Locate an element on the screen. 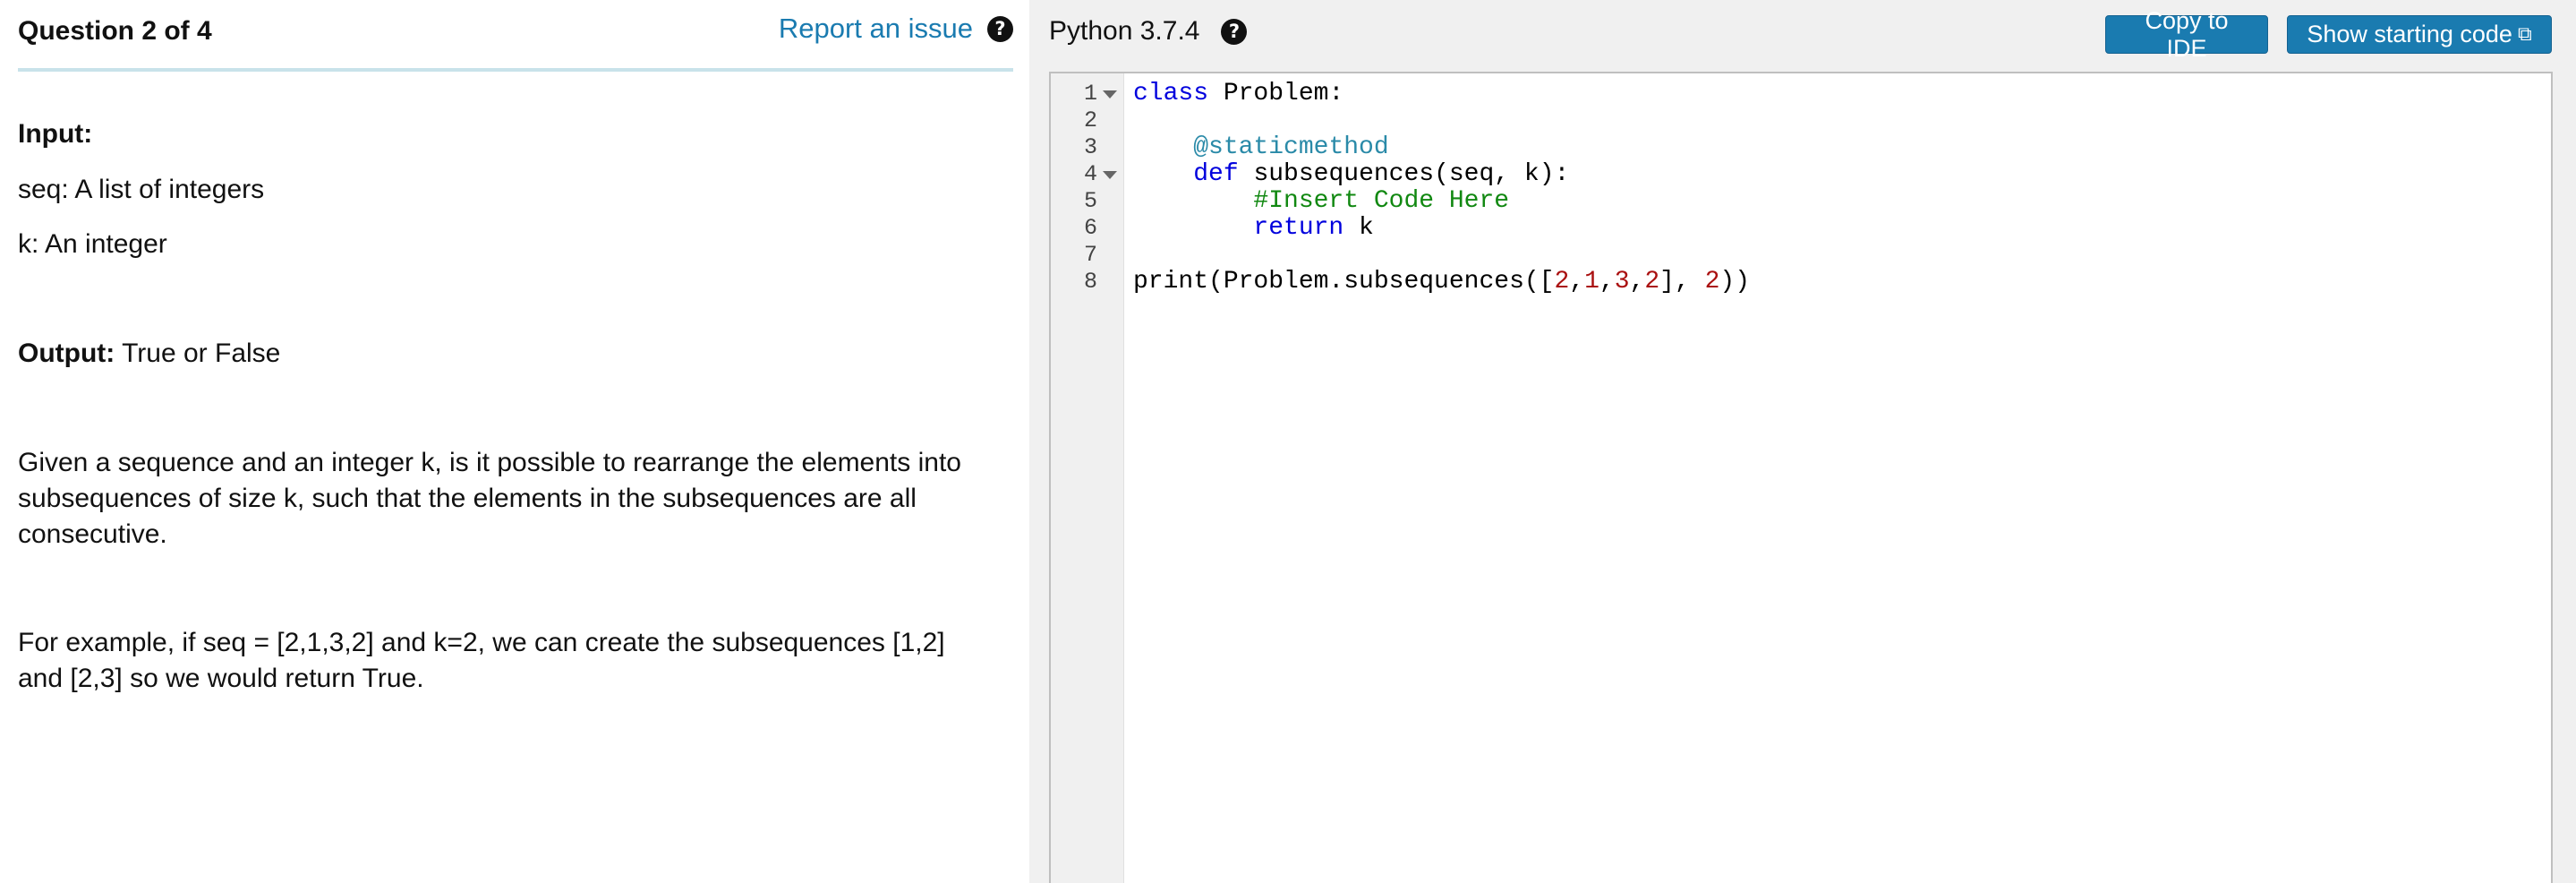 This screenshot has width=2576, height=883. report-issue: Report an issue ? is located at coordinates (896, 29).